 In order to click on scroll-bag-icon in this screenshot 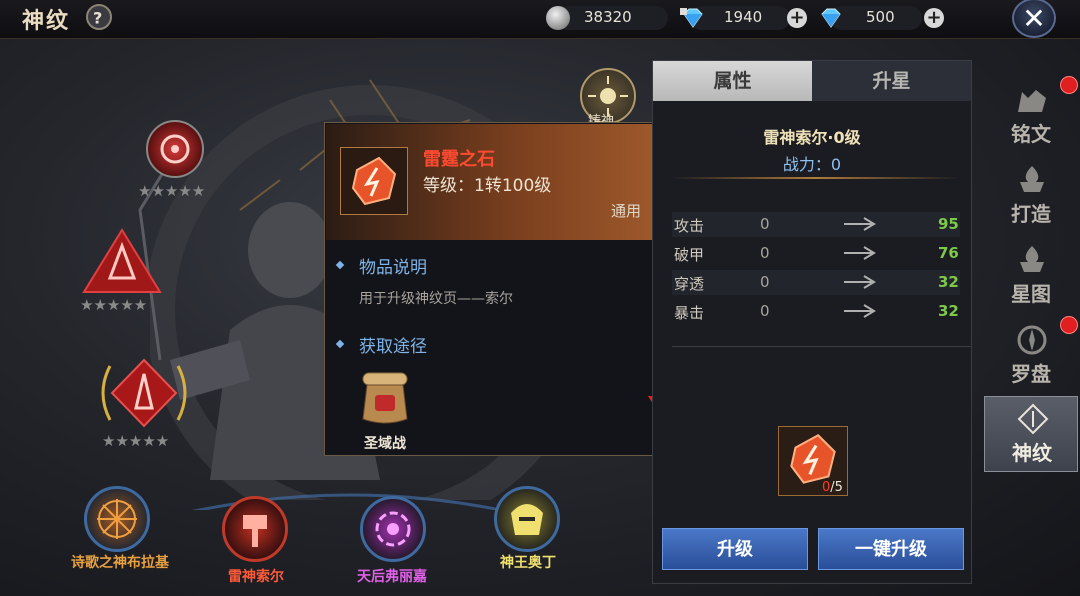, I will do `click(385, 397)`.